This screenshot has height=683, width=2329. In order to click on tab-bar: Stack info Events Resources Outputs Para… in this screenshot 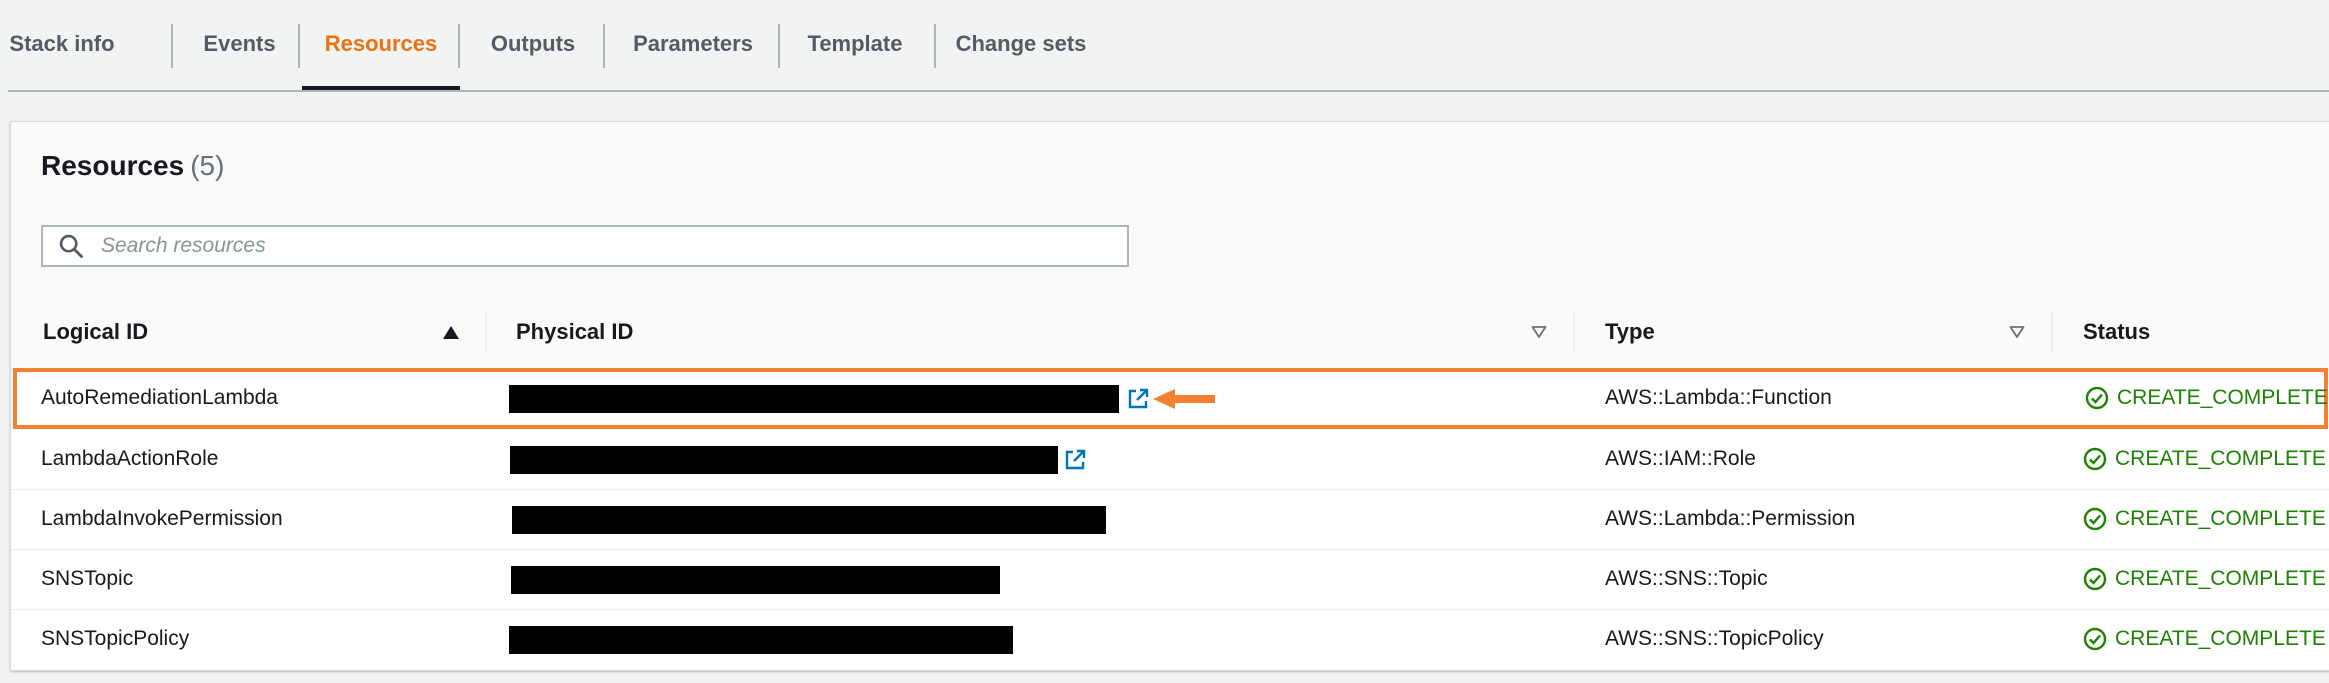, I will do `click(1168, 46)`.